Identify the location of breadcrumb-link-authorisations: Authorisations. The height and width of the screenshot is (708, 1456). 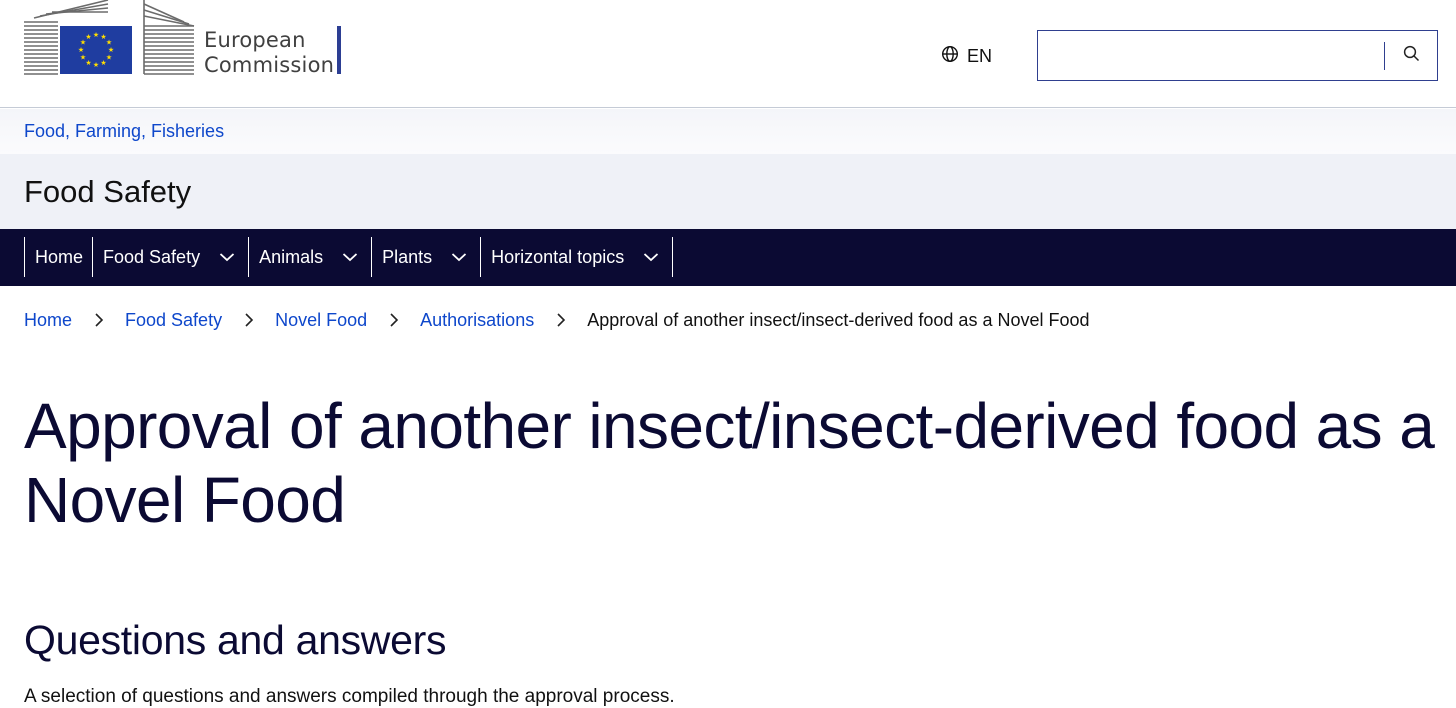
(477, 320).